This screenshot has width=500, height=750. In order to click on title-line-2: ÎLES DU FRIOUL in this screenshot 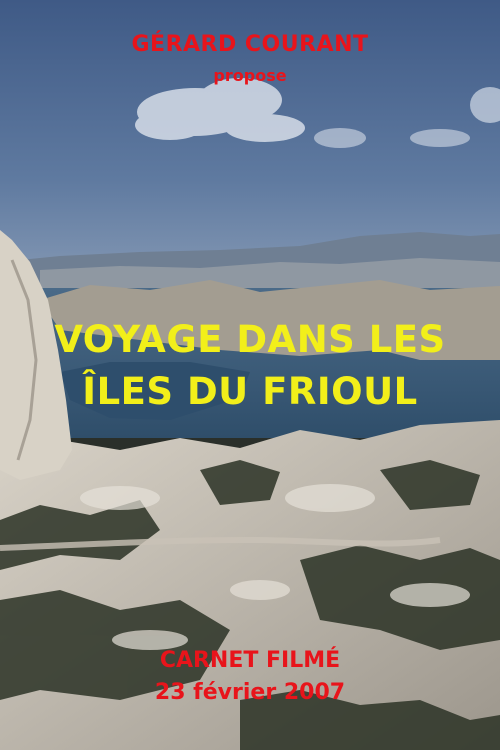, I will do `click(250, 391)`.